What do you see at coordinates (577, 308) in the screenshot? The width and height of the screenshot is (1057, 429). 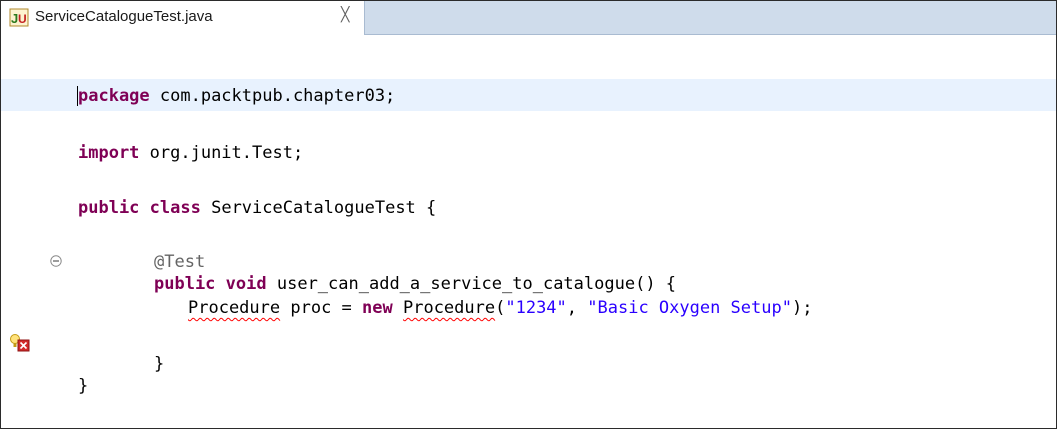 I see `code-text: ,` at bounding box center [577, 308].